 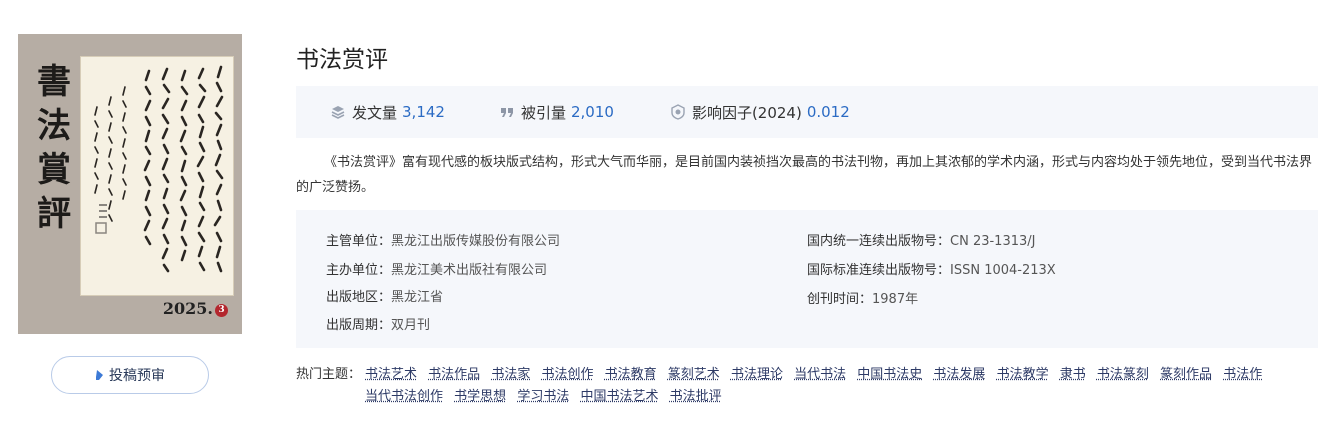 I want to click on hot-topic-link: 书法篆刻, so click(x=1123, y=374).